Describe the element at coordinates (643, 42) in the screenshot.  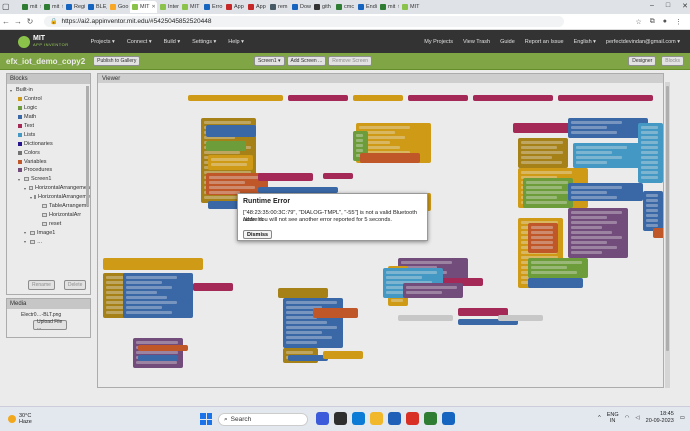
I see `account-menu: perfectdevindan@gmail.com ▾` at that location.